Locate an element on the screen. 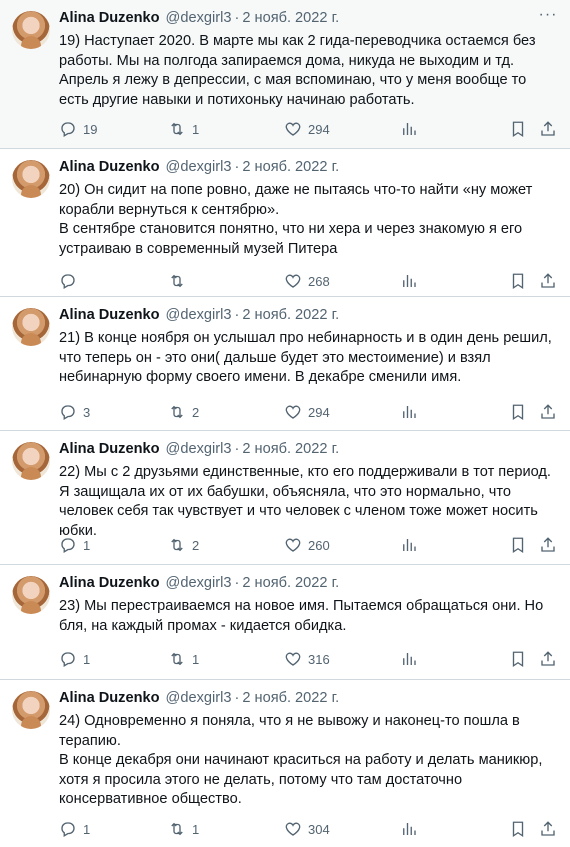  like-button: 304 is located at coordinates (307, 829).